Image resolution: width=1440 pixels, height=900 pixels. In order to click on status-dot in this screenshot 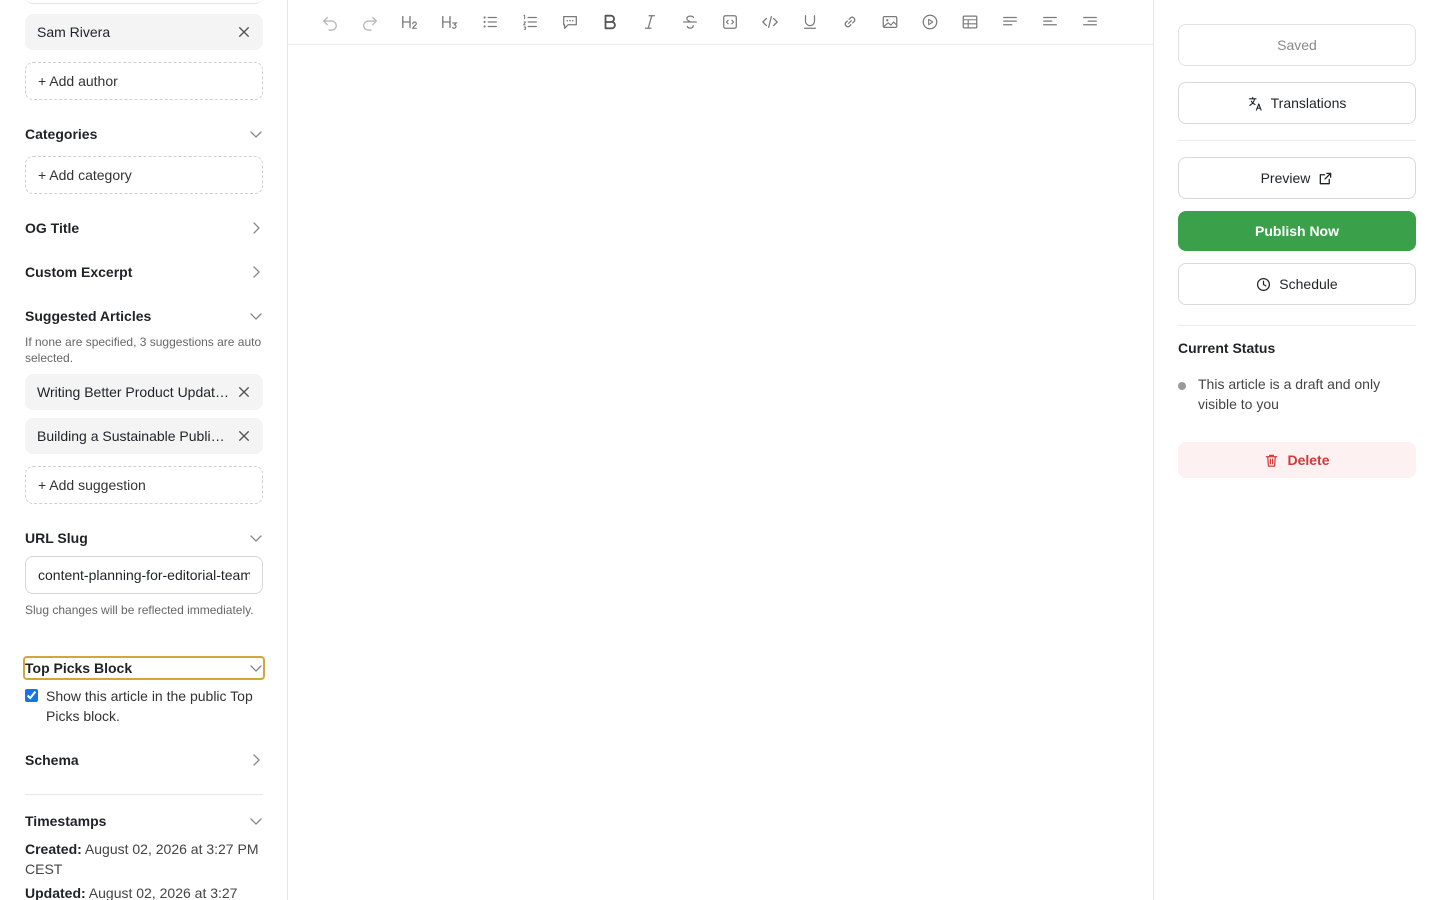, I will do `click(1182, 386)`.